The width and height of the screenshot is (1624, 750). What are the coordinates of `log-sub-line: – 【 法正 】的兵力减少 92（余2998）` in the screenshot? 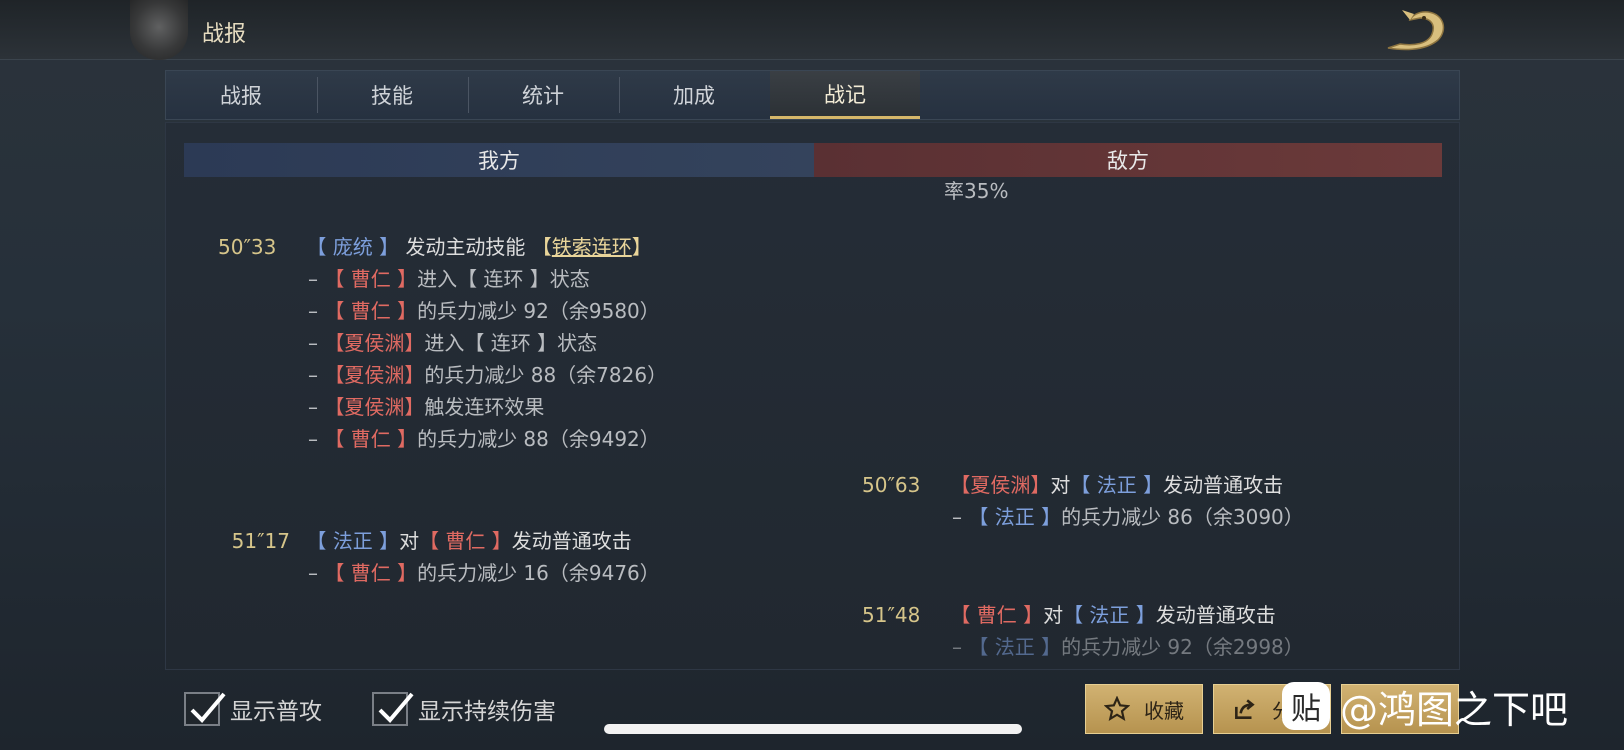 It's located at (1128, 647).